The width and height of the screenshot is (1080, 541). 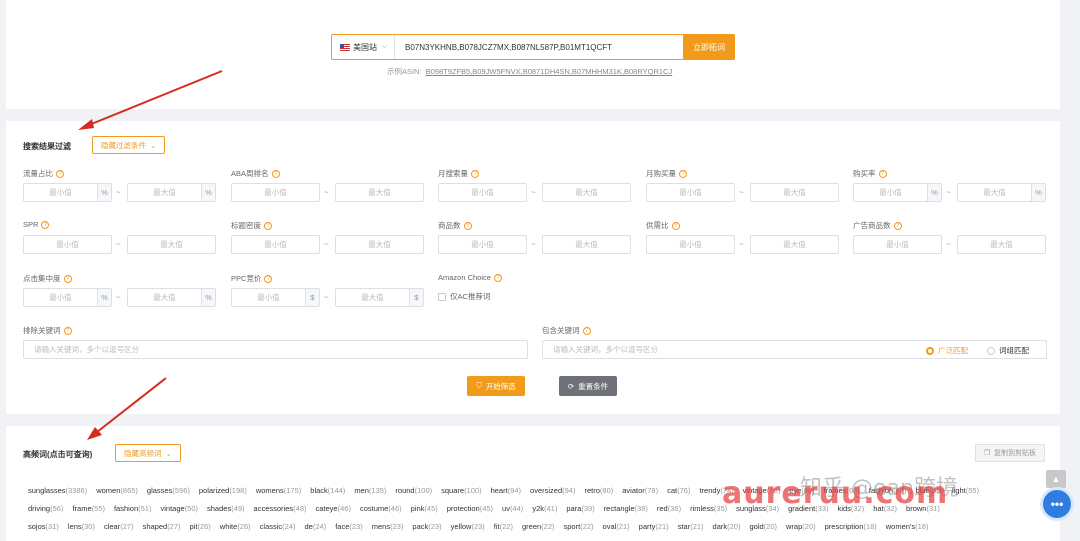 What do you see at coordinates (586, 244) in the screenshot?
I see `product-count-max-input: 最大值` at bounding box center [586, 244].